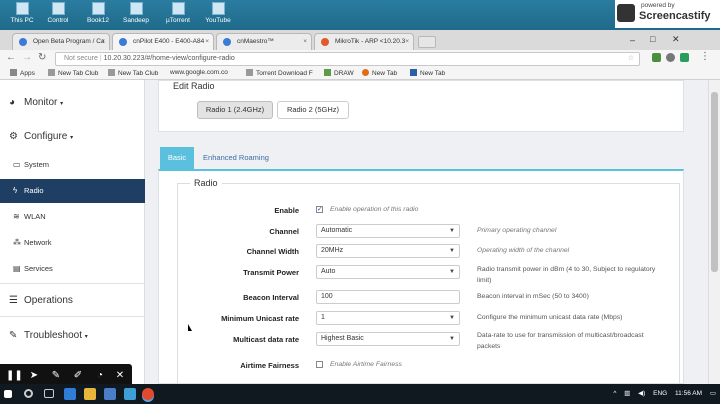  Describe the element at coordinates (705, 56) in the screenshot. I see `menu-icon: ⋮` at that location.